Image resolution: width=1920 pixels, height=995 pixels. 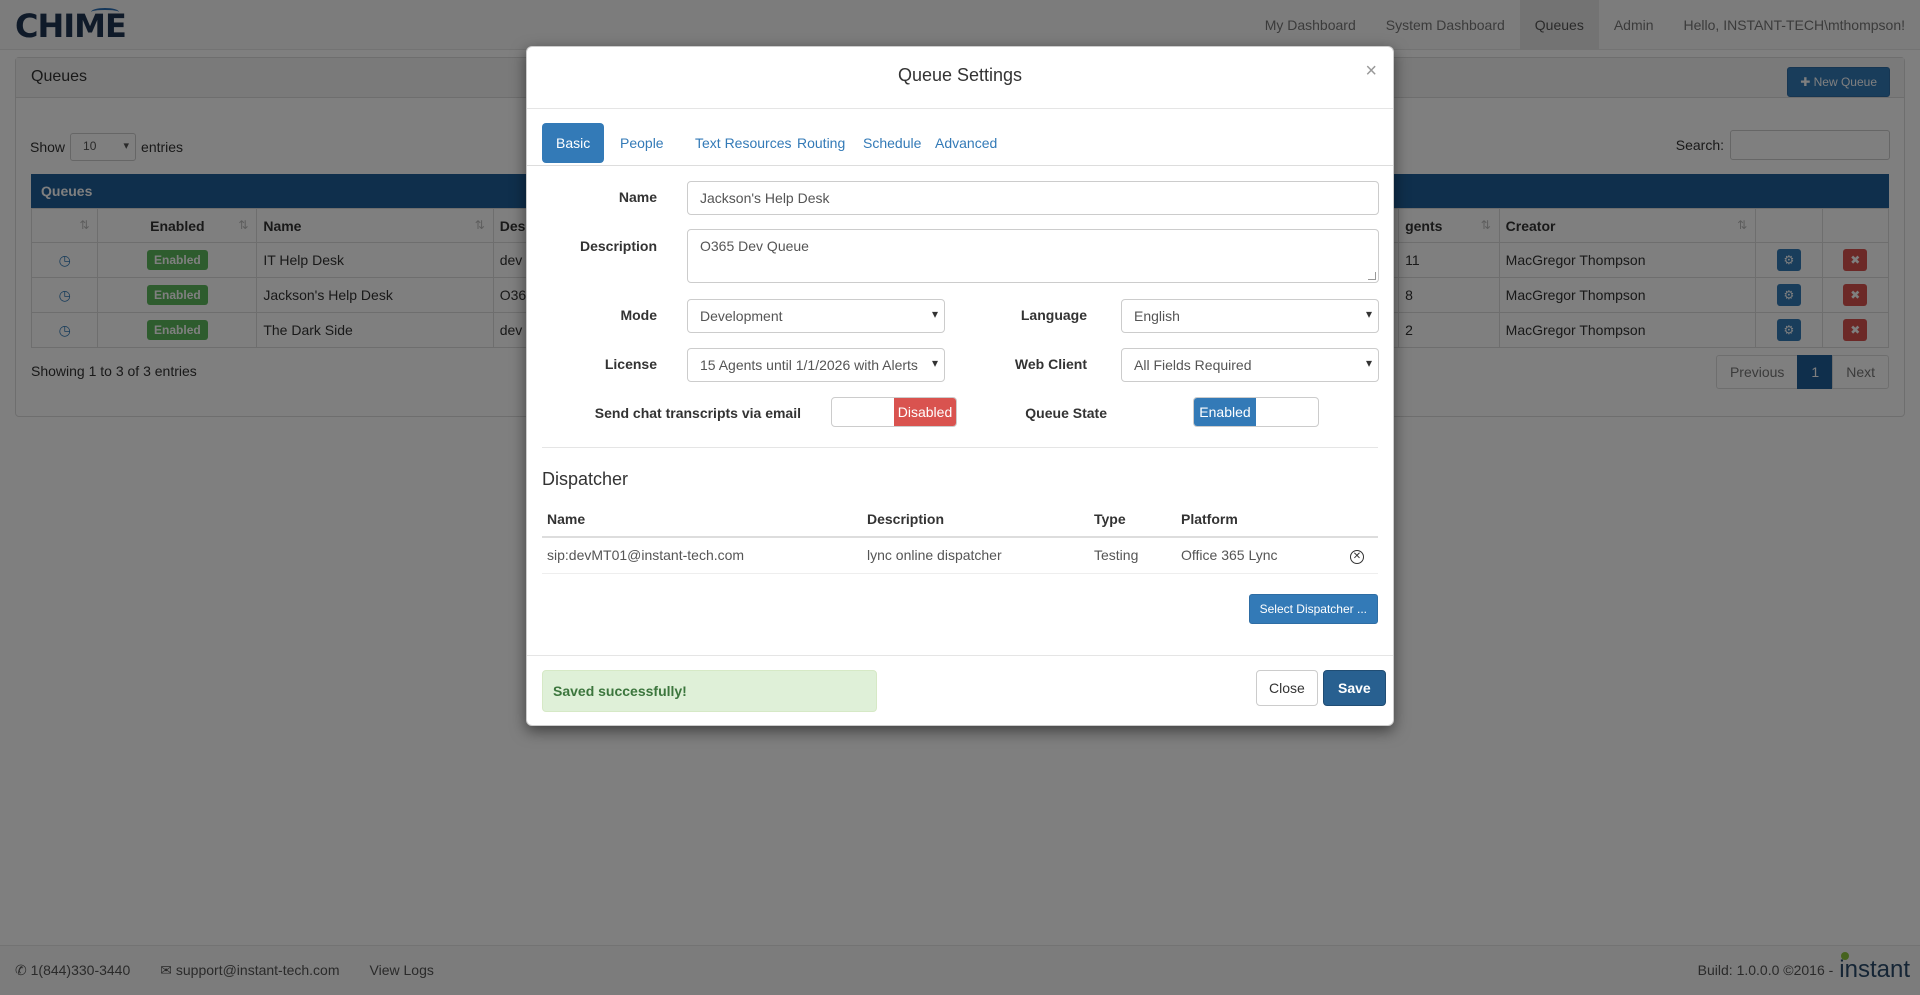 What do you see at coordinates (1066, 413) in the screenshot?
I see `queue-state-label: Queue State` at bounding box center [1066, 413].